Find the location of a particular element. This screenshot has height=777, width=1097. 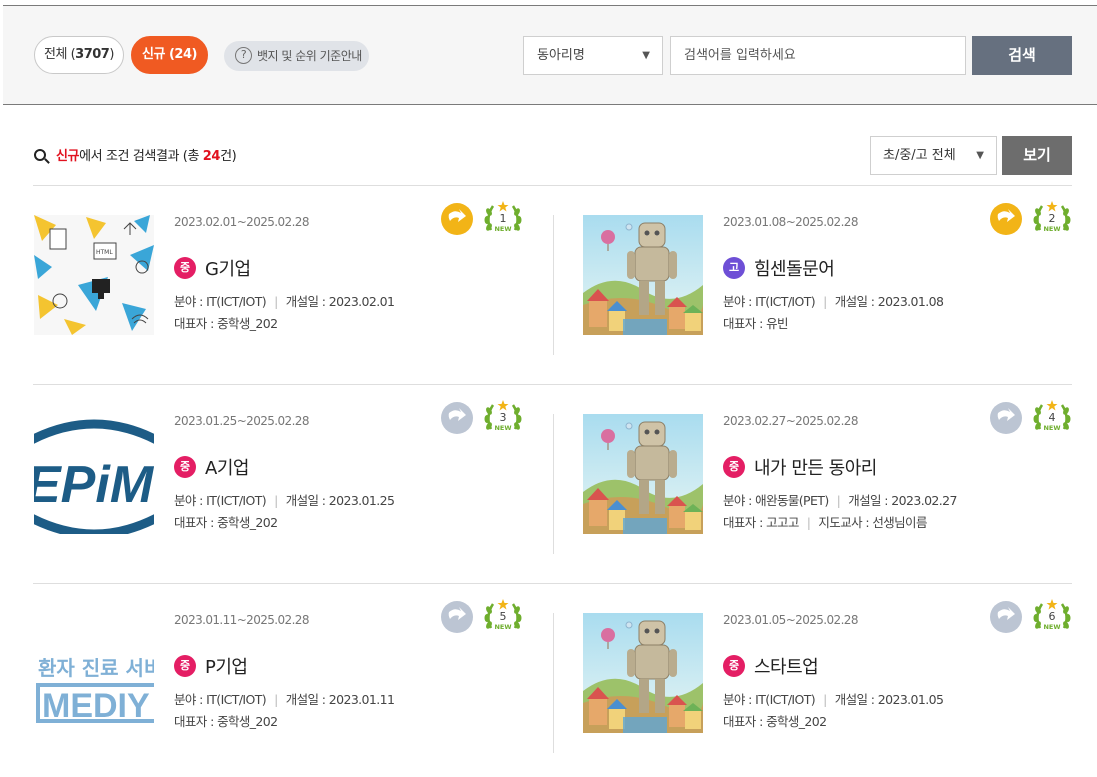

filter-all-button: 전체 (3707) is located at coordinates (79, 55).